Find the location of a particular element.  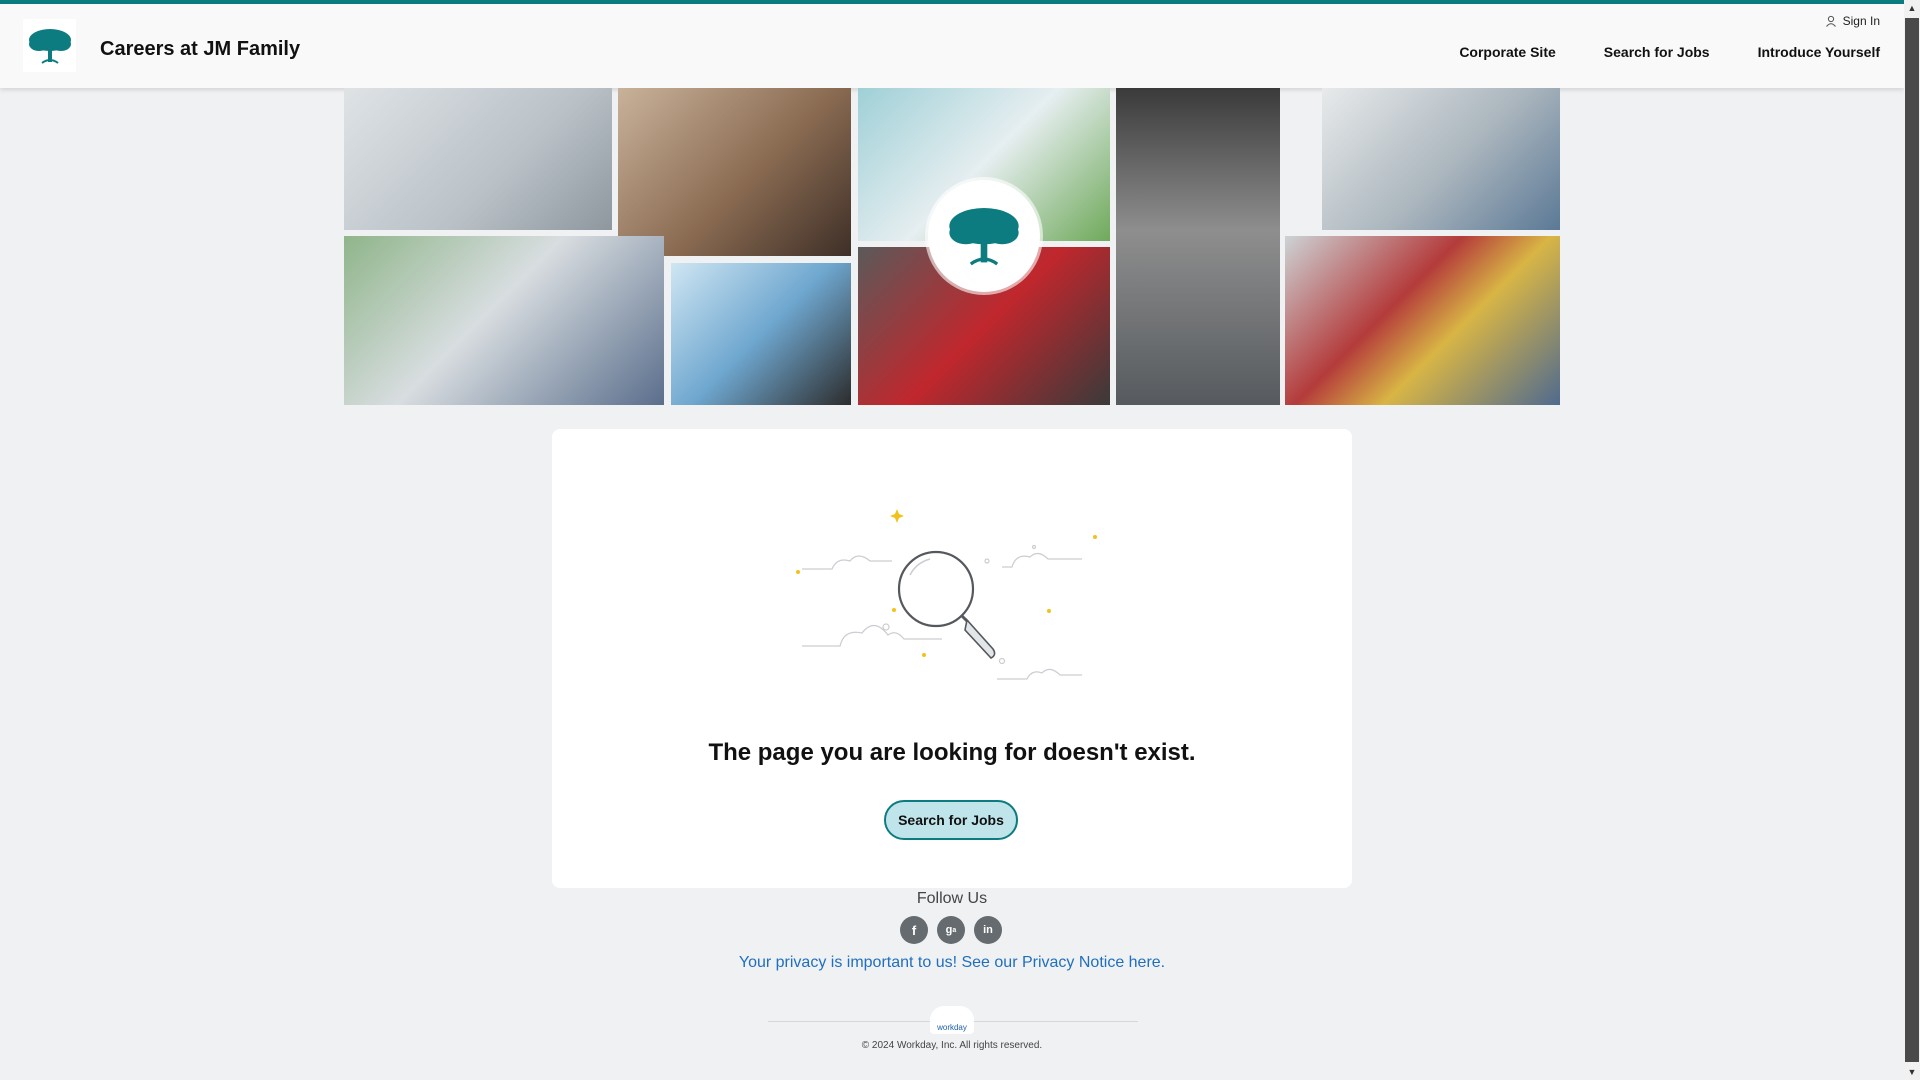

glassdoor-icon: ga is located at coordinates (951, 930).